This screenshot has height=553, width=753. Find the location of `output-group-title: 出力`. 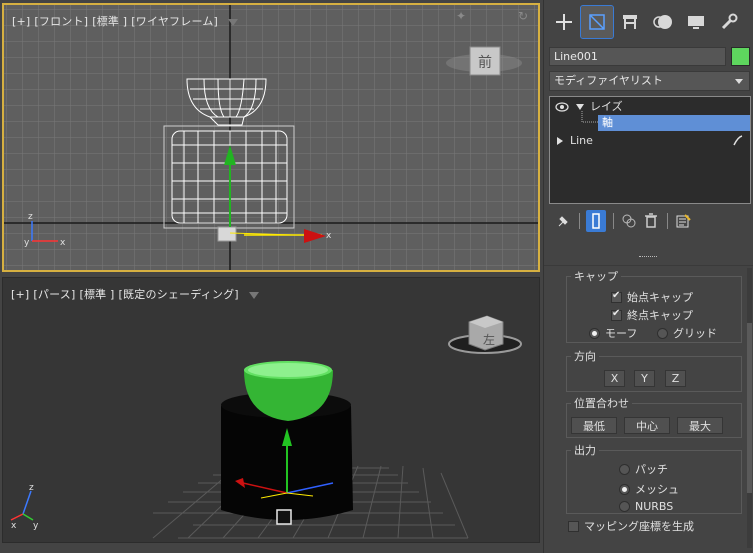

output-group-title: 出力 is located at coordinates (585, 450).